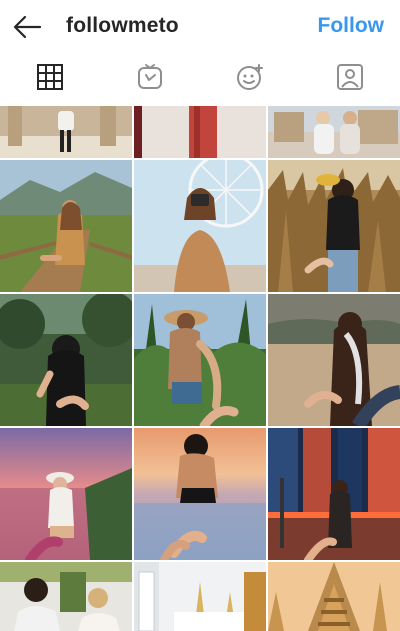  I want to click on tab-featured, so click(250, 79).